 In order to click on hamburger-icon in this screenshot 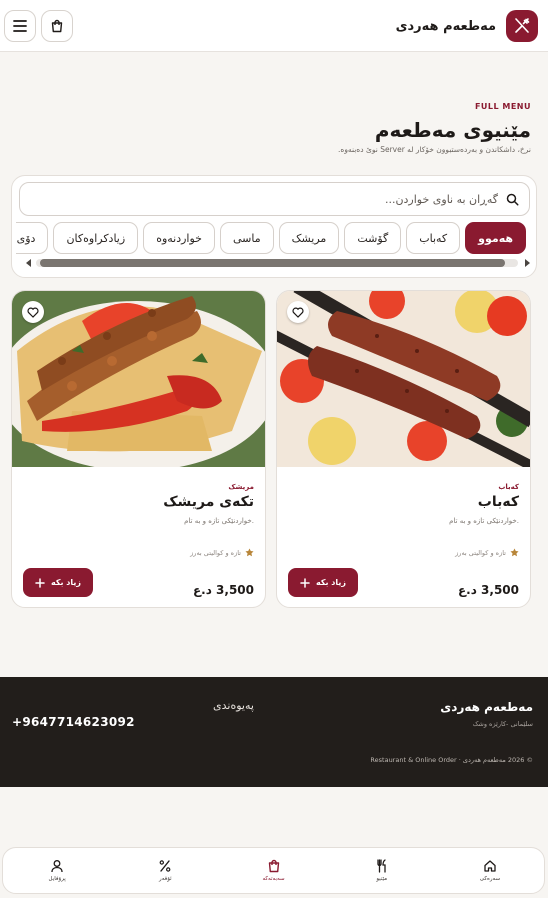, I will do `click(20, 26)`.